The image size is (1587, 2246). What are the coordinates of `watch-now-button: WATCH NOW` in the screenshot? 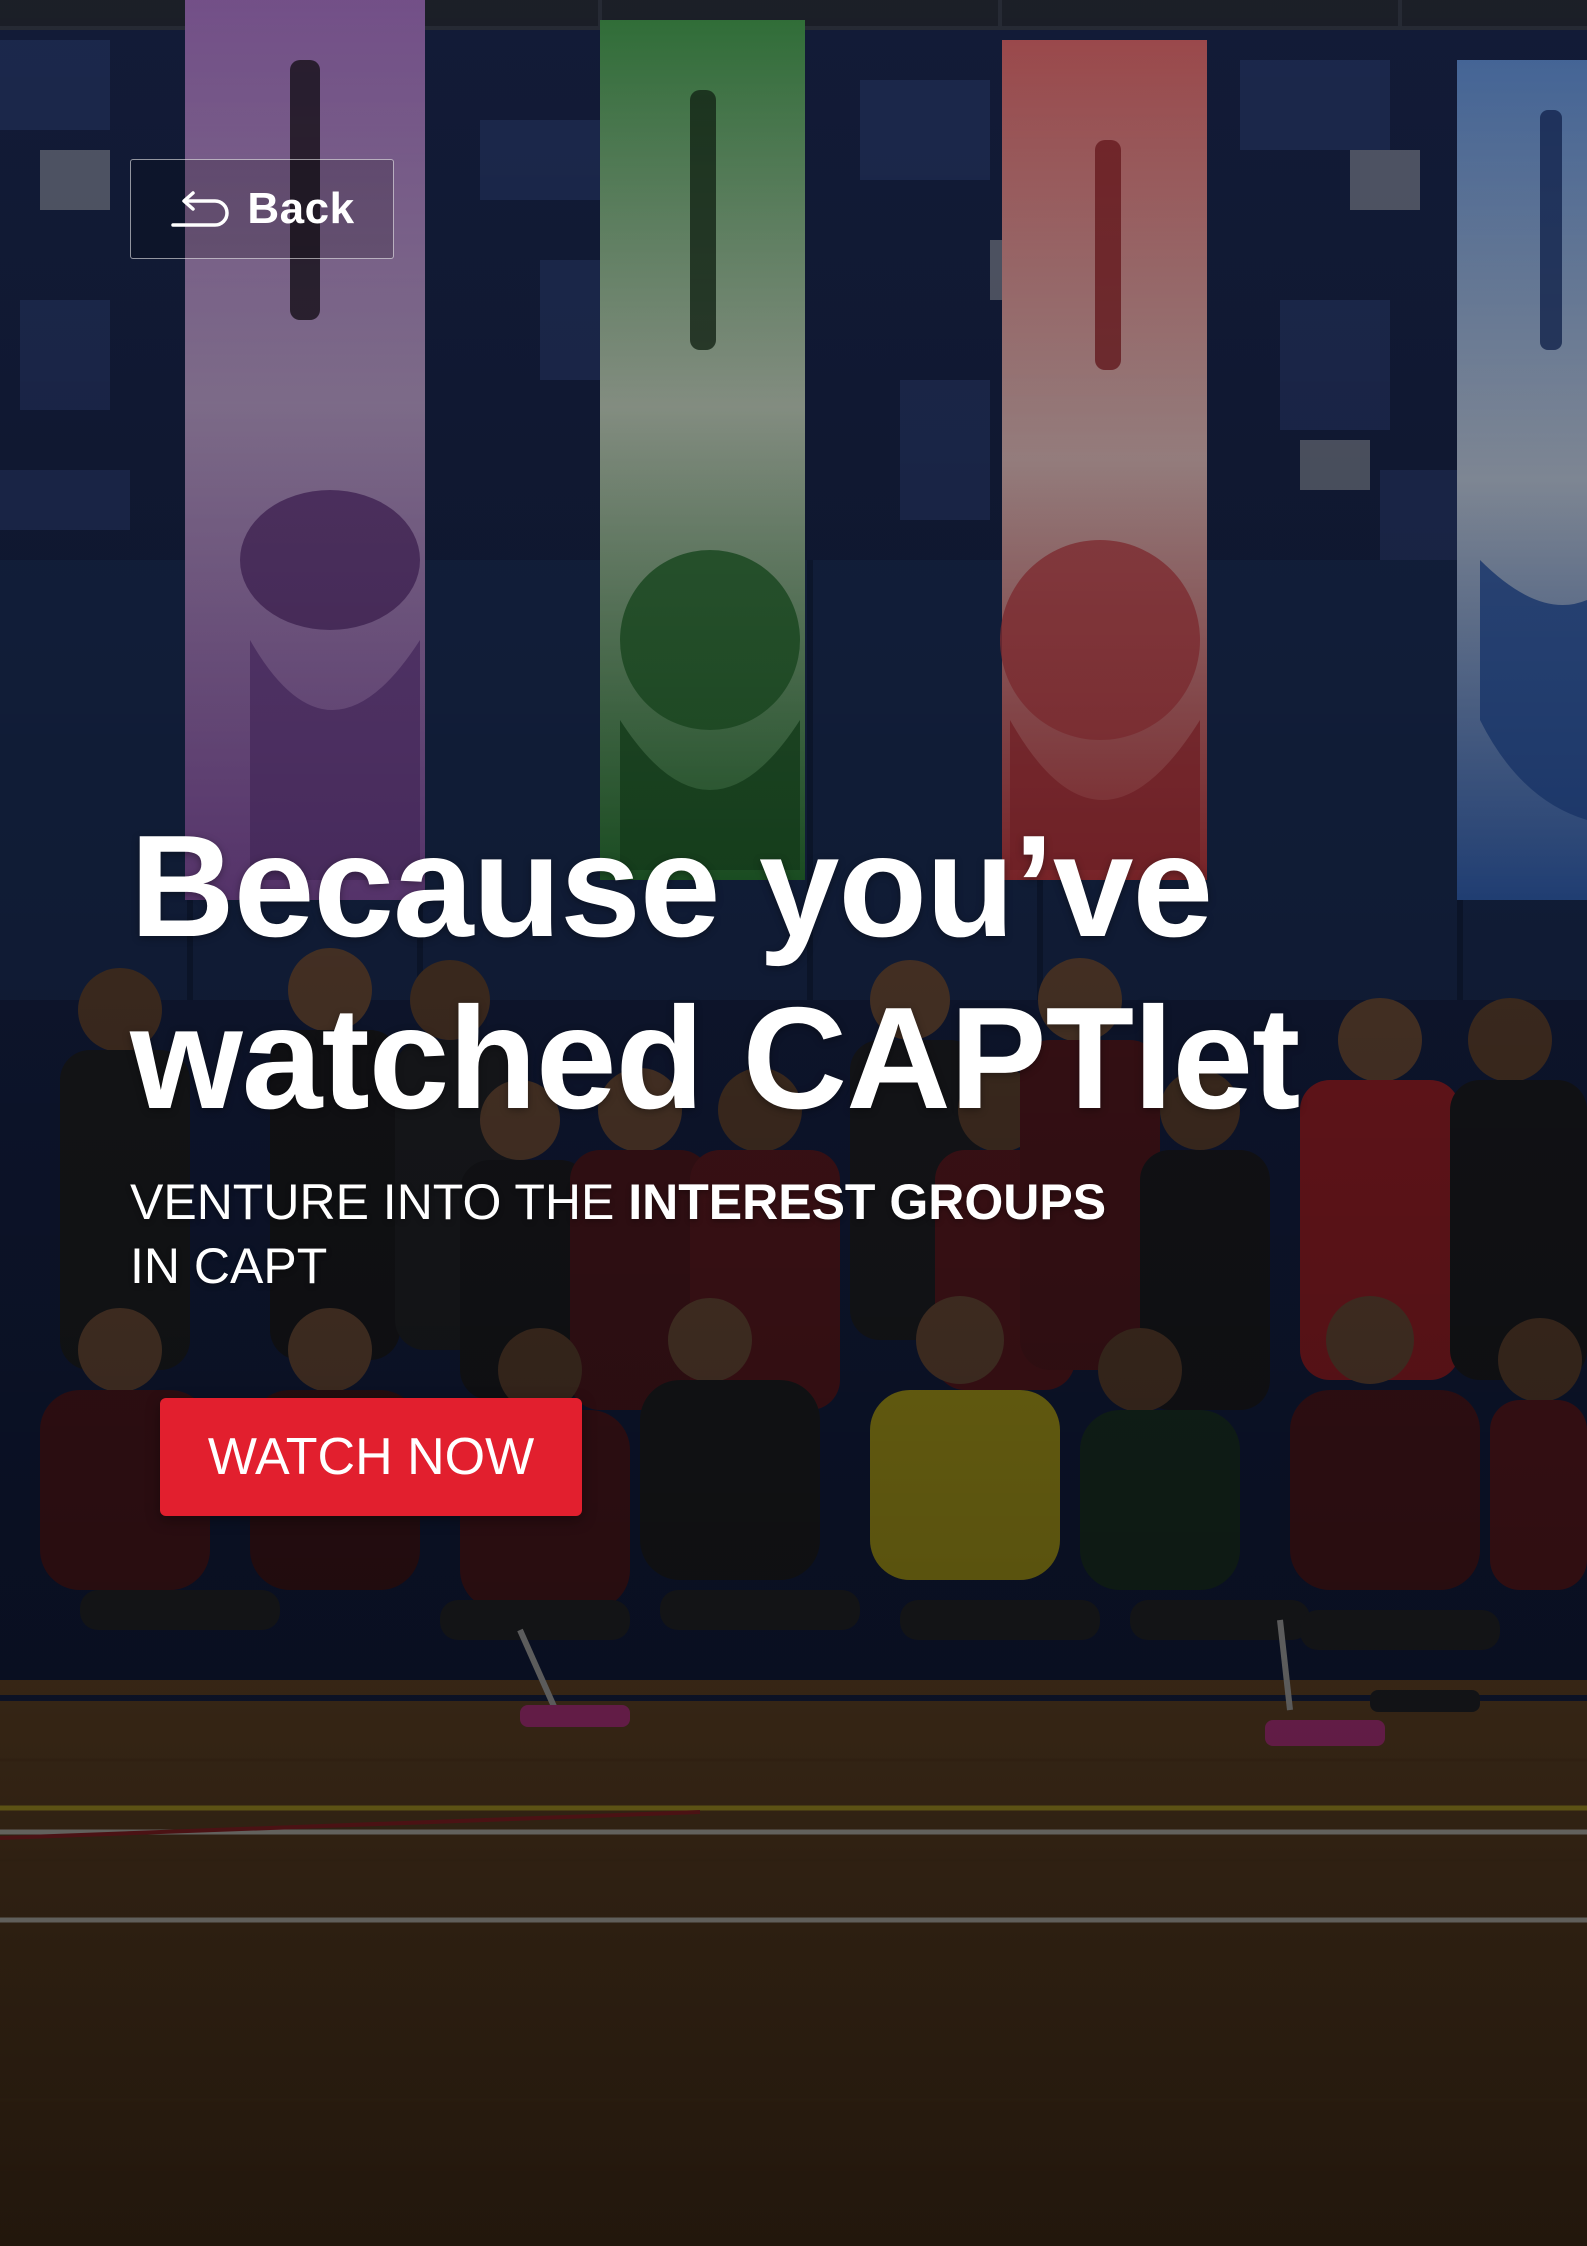 It's located at (371, 1457).